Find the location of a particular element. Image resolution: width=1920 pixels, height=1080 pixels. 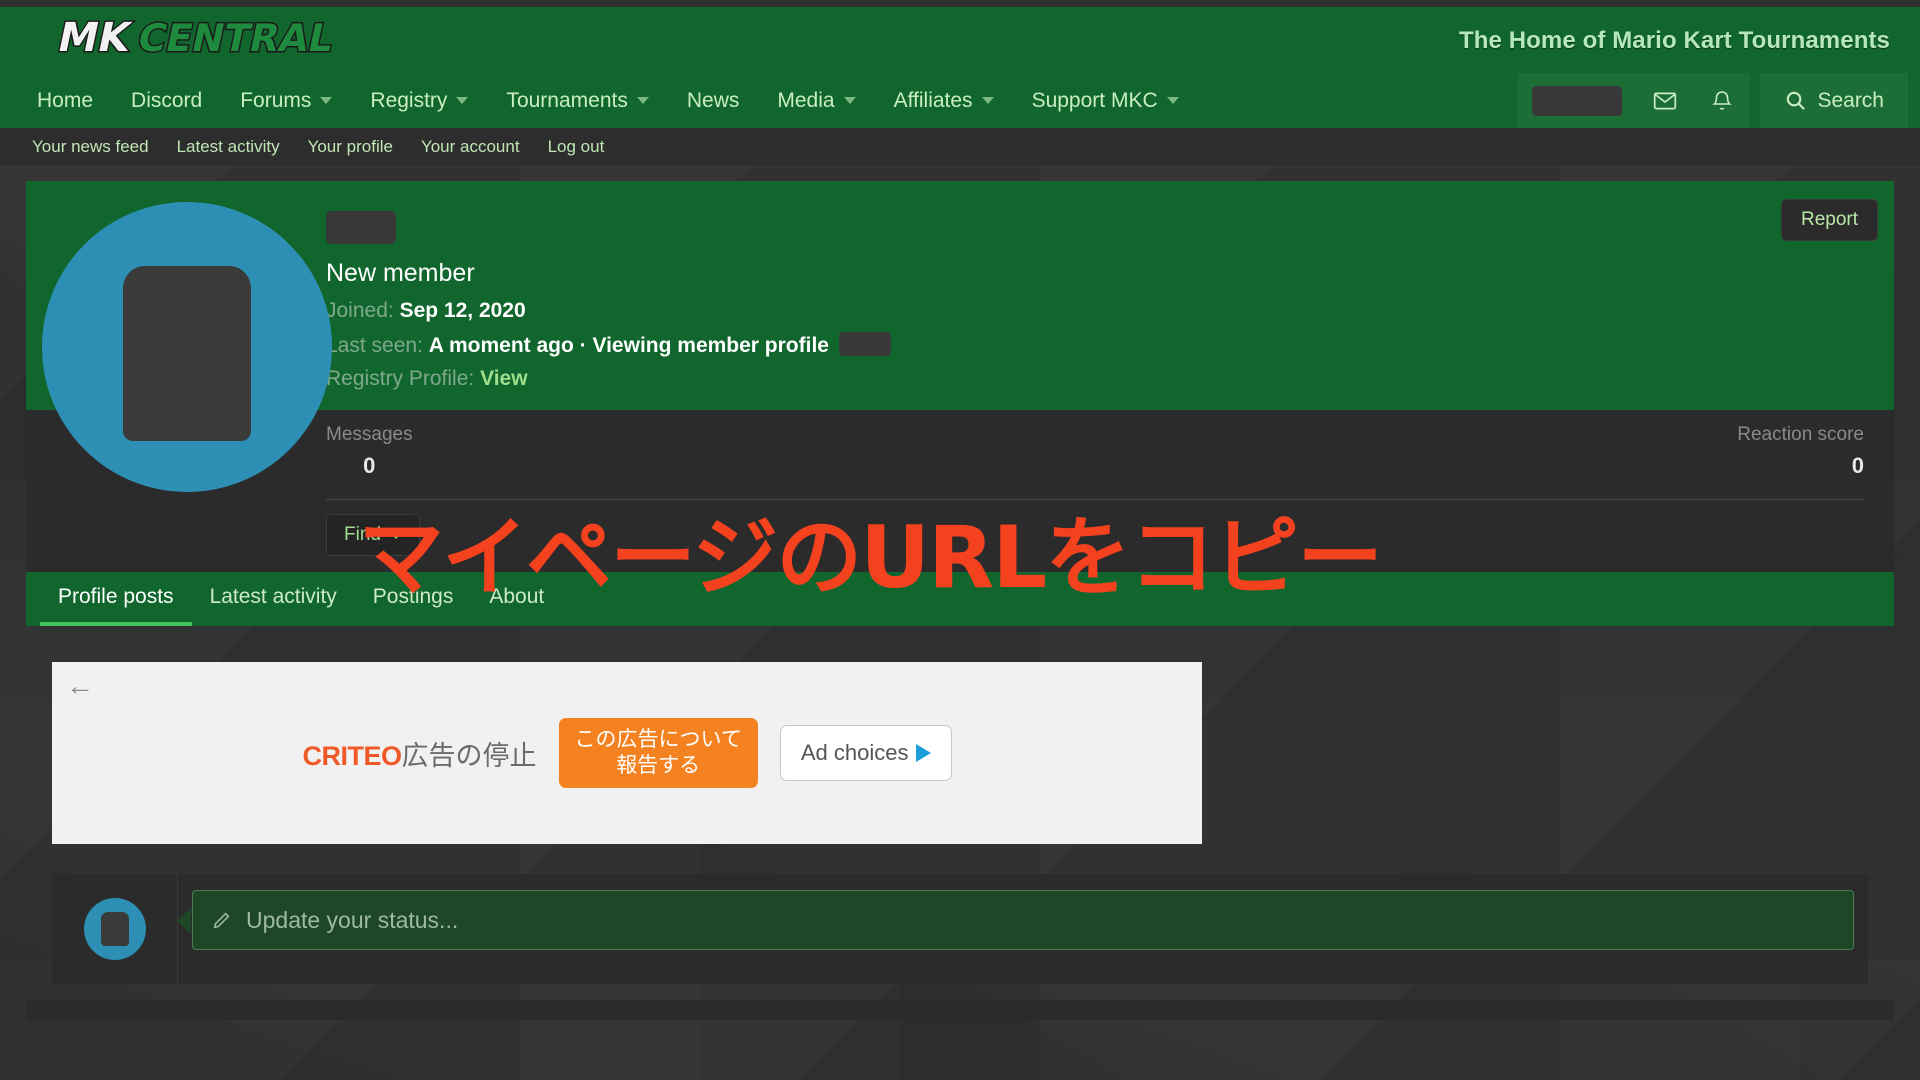

bell-icon is located at coordinates (1722, 100).